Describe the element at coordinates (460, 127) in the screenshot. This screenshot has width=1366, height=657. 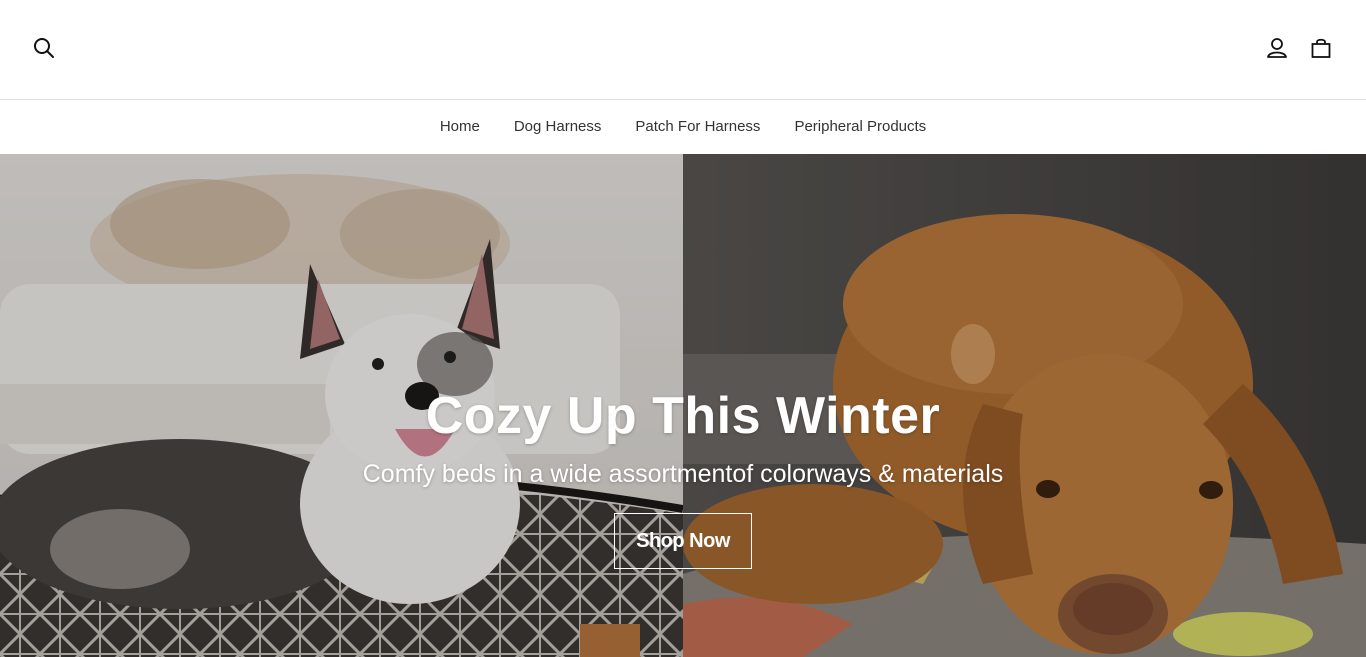
I see `nav-item-home: Home` at that location.